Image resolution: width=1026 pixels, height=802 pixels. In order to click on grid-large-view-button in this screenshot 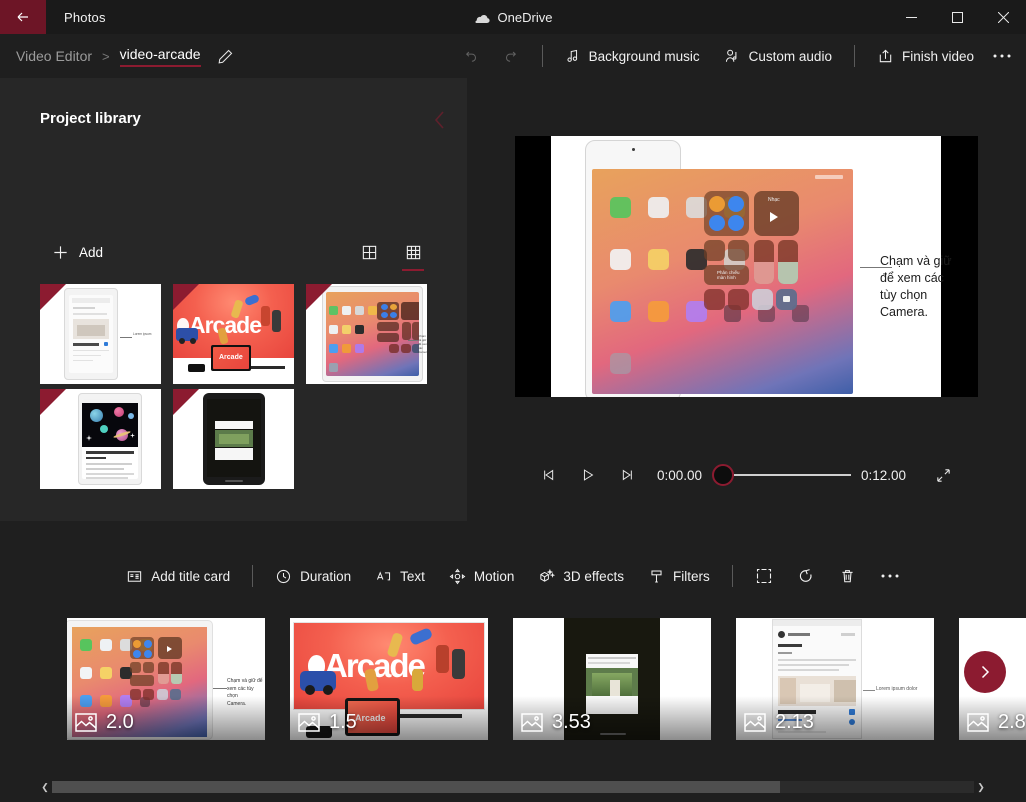, I will do `click(369, 252)`.